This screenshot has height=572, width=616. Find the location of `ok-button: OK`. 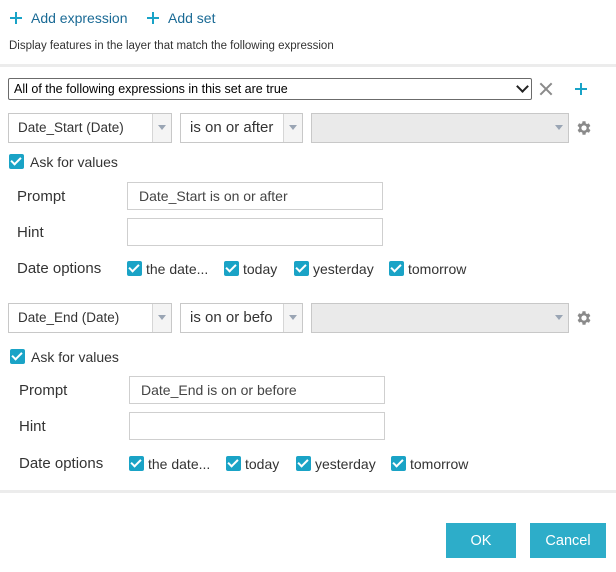

ok-button: OK is located at coordinates (481, 540).